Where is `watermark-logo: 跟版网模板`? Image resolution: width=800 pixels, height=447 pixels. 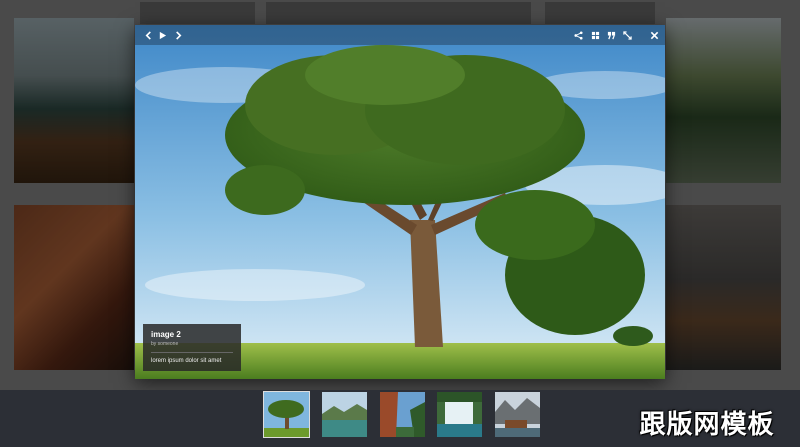 watermark-logo: 跟版网模板 is located at coordinates (707, 422).